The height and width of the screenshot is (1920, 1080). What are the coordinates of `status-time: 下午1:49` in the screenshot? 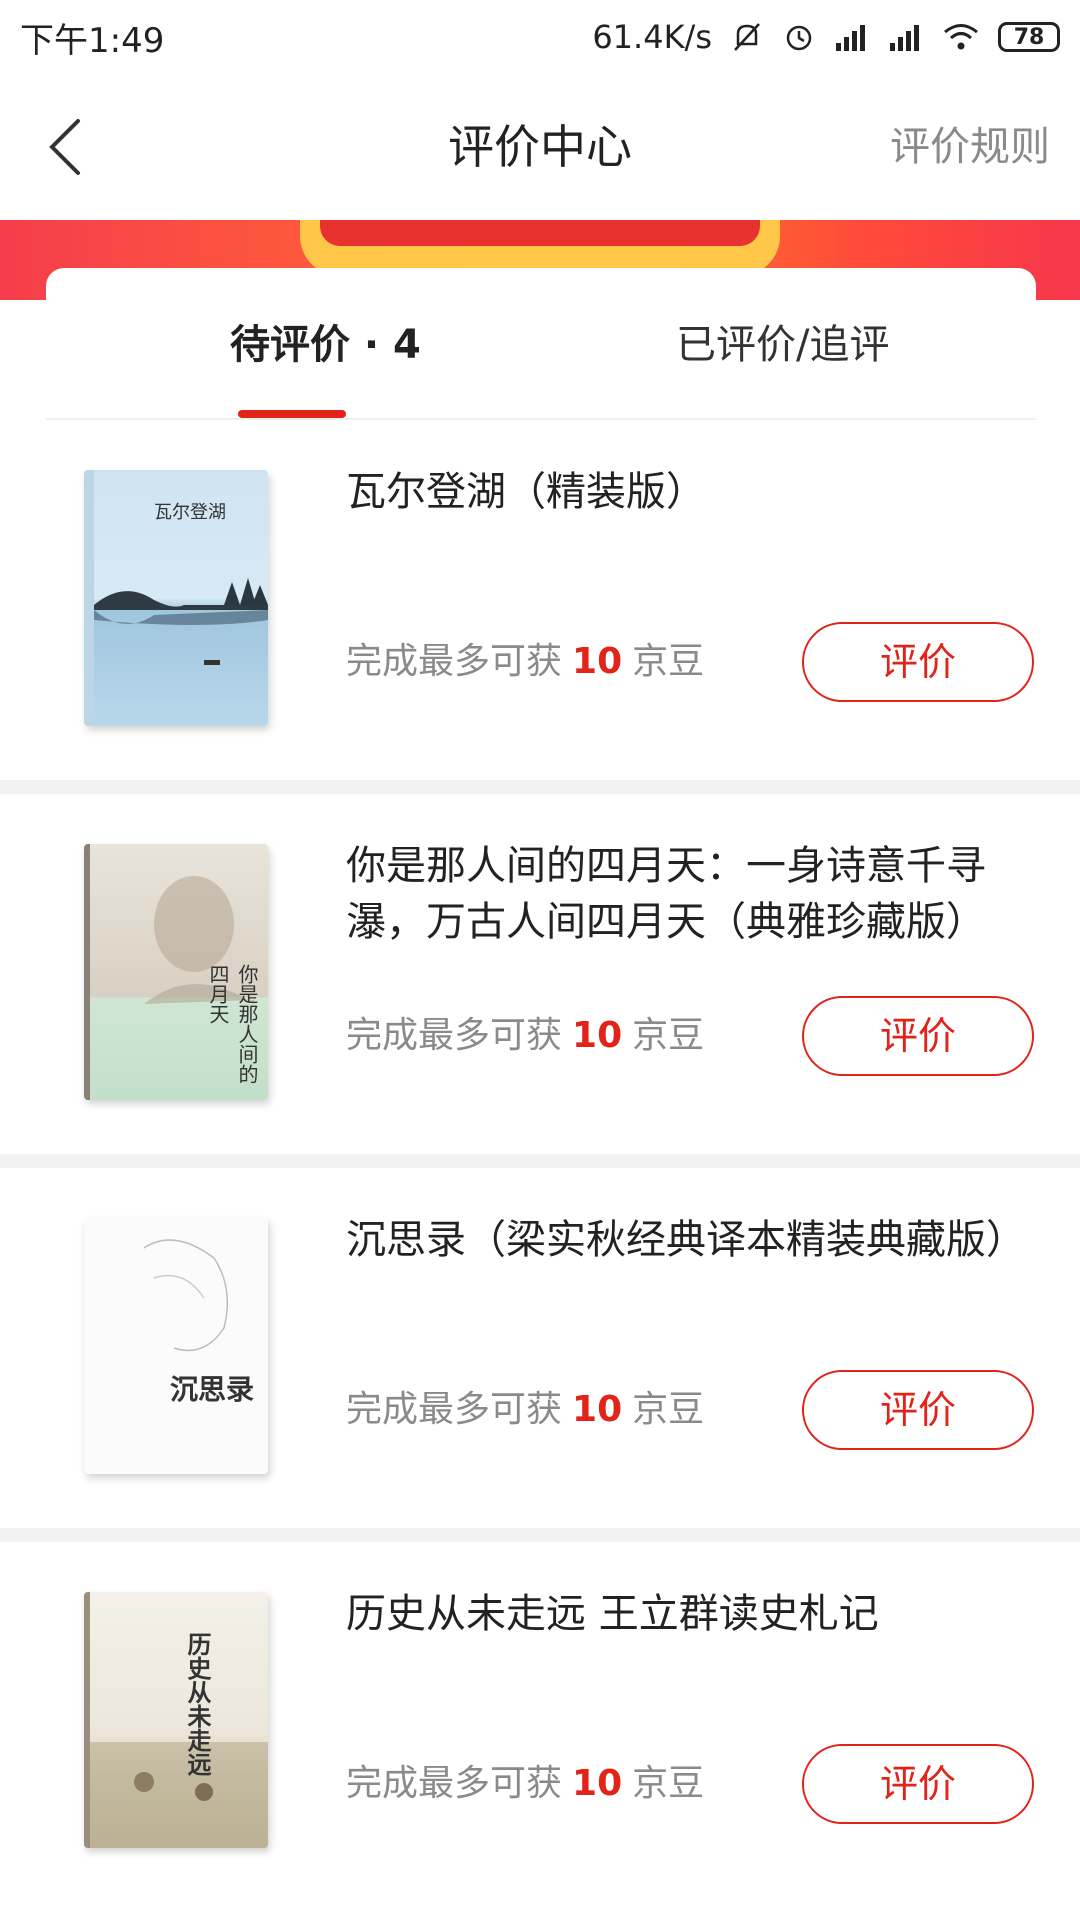 It's located at (92, 40).